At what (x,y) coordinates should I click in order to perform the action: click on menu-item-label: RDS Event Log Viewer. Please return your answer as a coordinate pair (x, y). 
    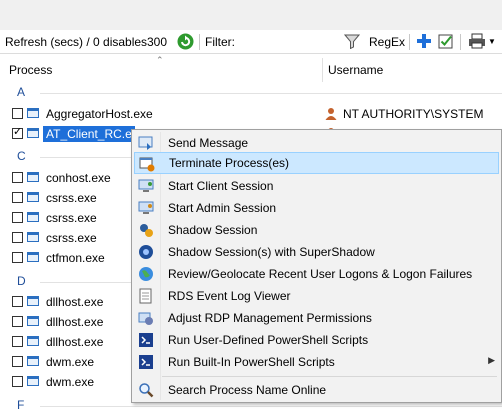
    Looking at the image, I should click on (229, 296).